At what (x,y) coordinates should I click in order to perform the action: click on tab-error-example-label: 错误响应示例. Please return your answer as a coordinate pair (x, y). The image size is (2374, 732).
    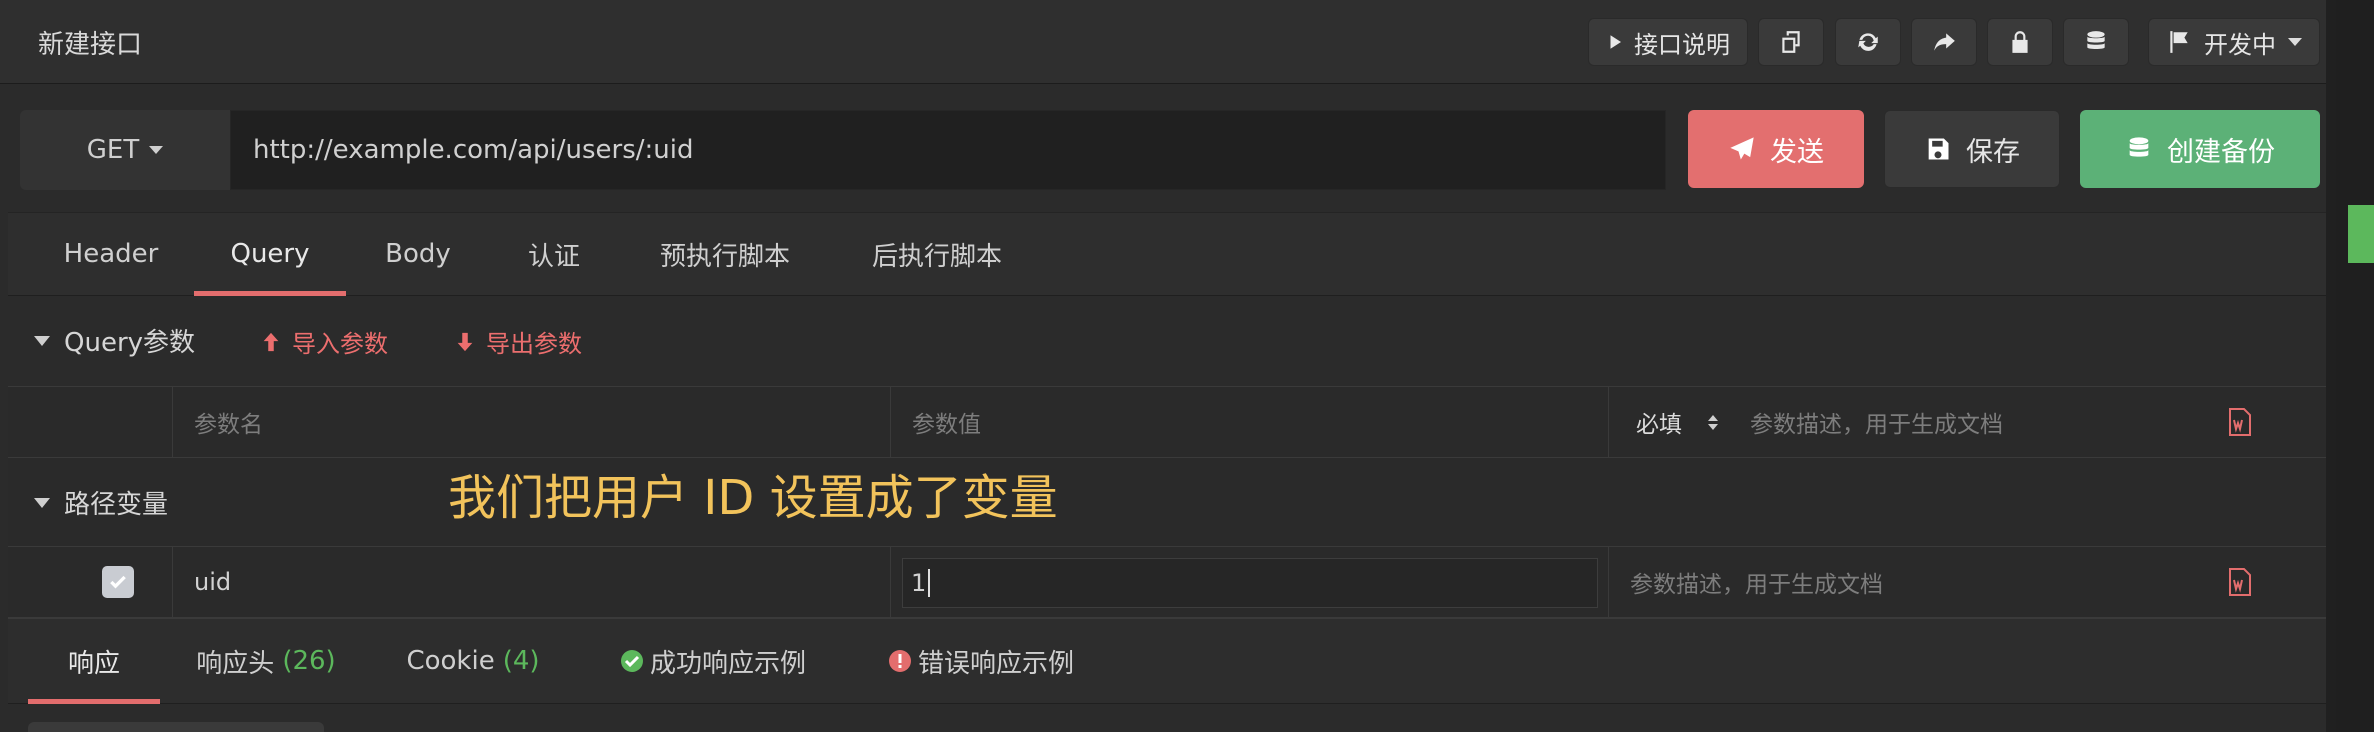
    Looking at the image, I should click on (995, 663).